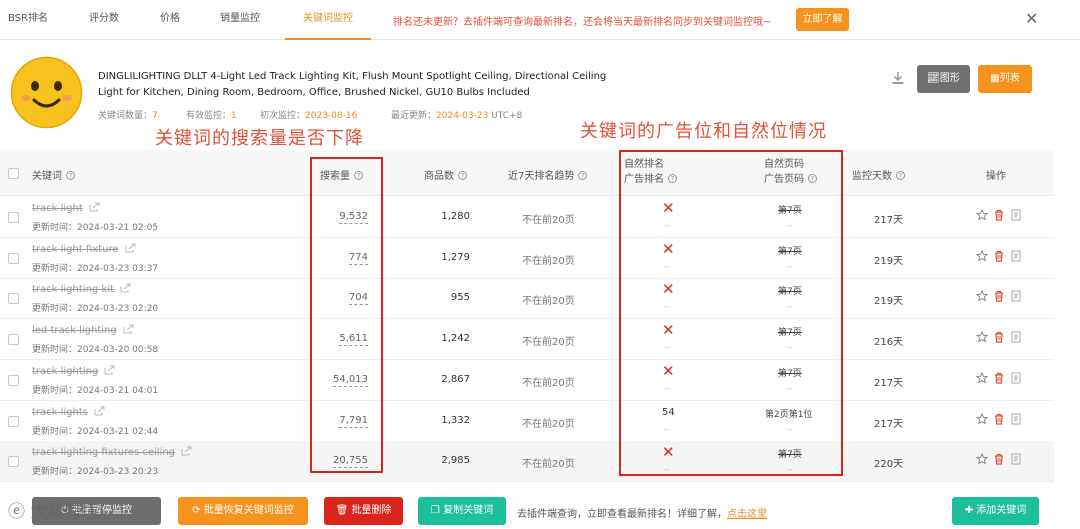  I want to click on select-all-checkbox, so click(13, 173).